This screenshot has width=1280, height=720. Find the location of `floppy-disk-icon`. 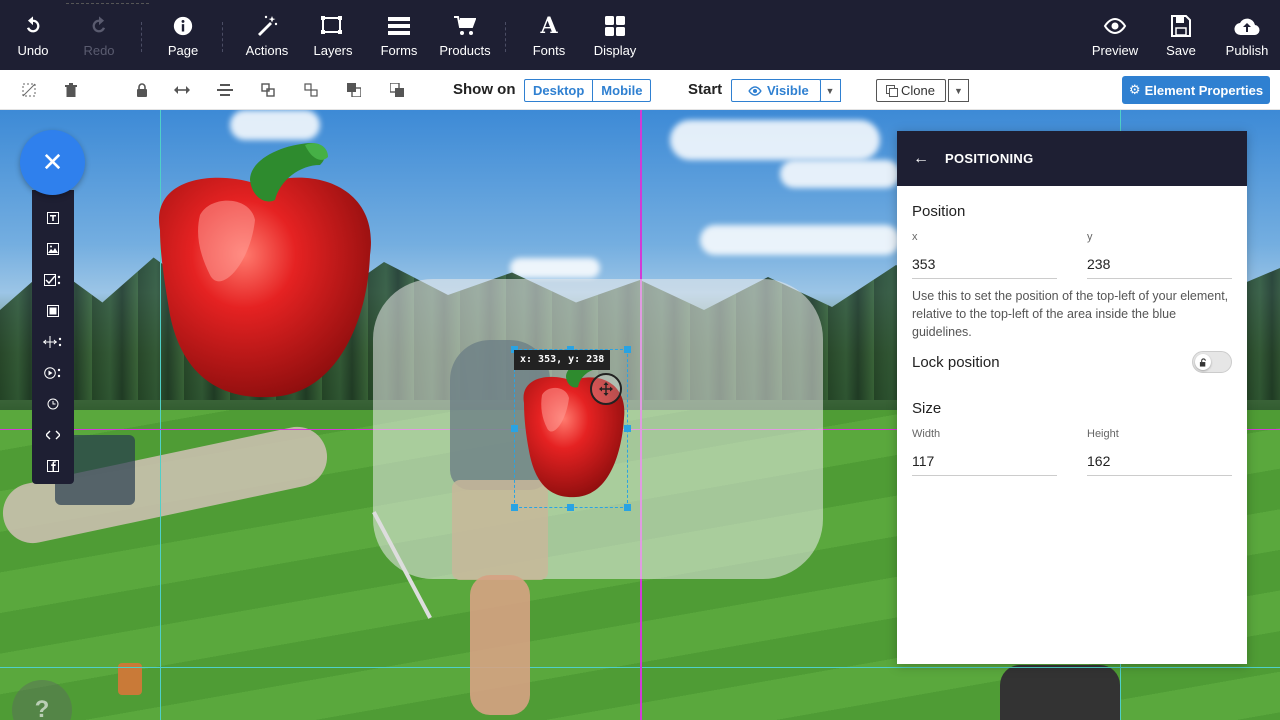

floppy-disk-icon is located at coordinates (1181, 26).